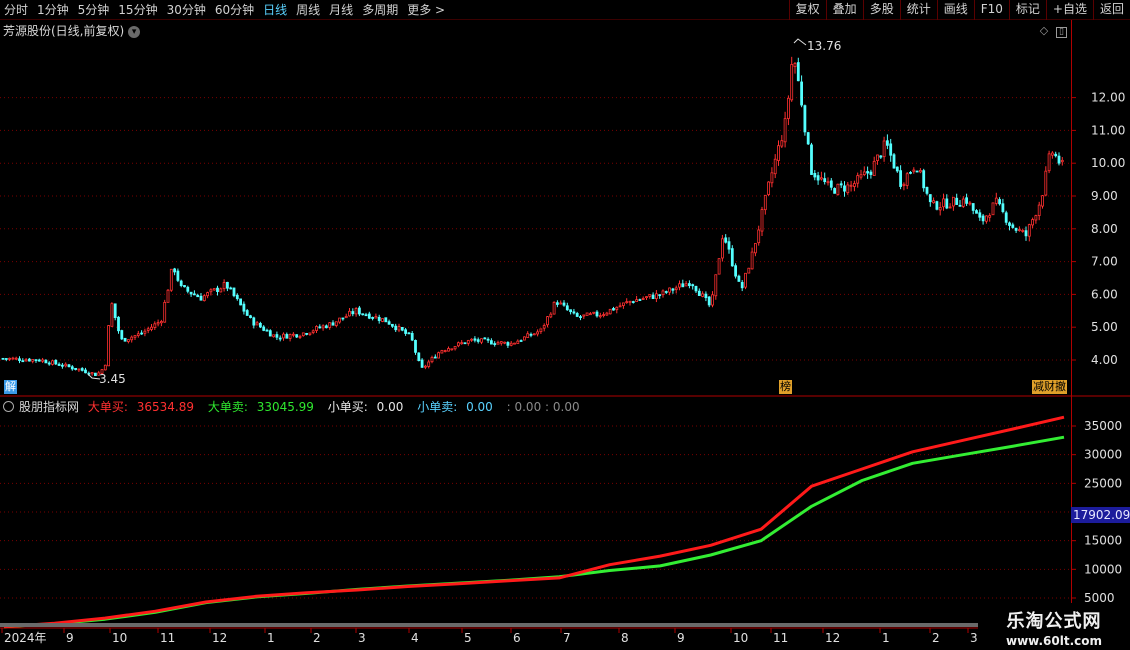  Describe the element at coordinates (1104, 229) in the screenshot. I see `price-tick-label-4: 8.00` at that location.